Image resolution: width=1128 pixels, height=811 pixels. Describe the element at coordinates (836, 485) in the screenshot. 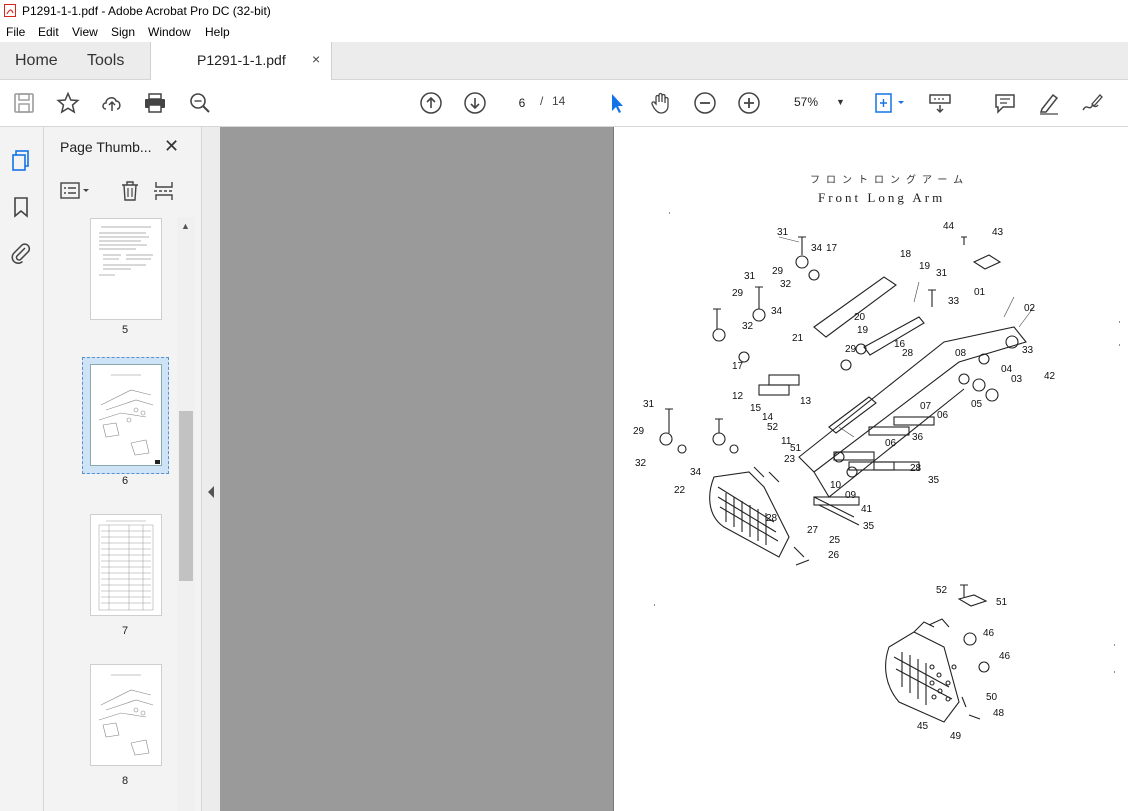

I see `part-label: 10` at that location.